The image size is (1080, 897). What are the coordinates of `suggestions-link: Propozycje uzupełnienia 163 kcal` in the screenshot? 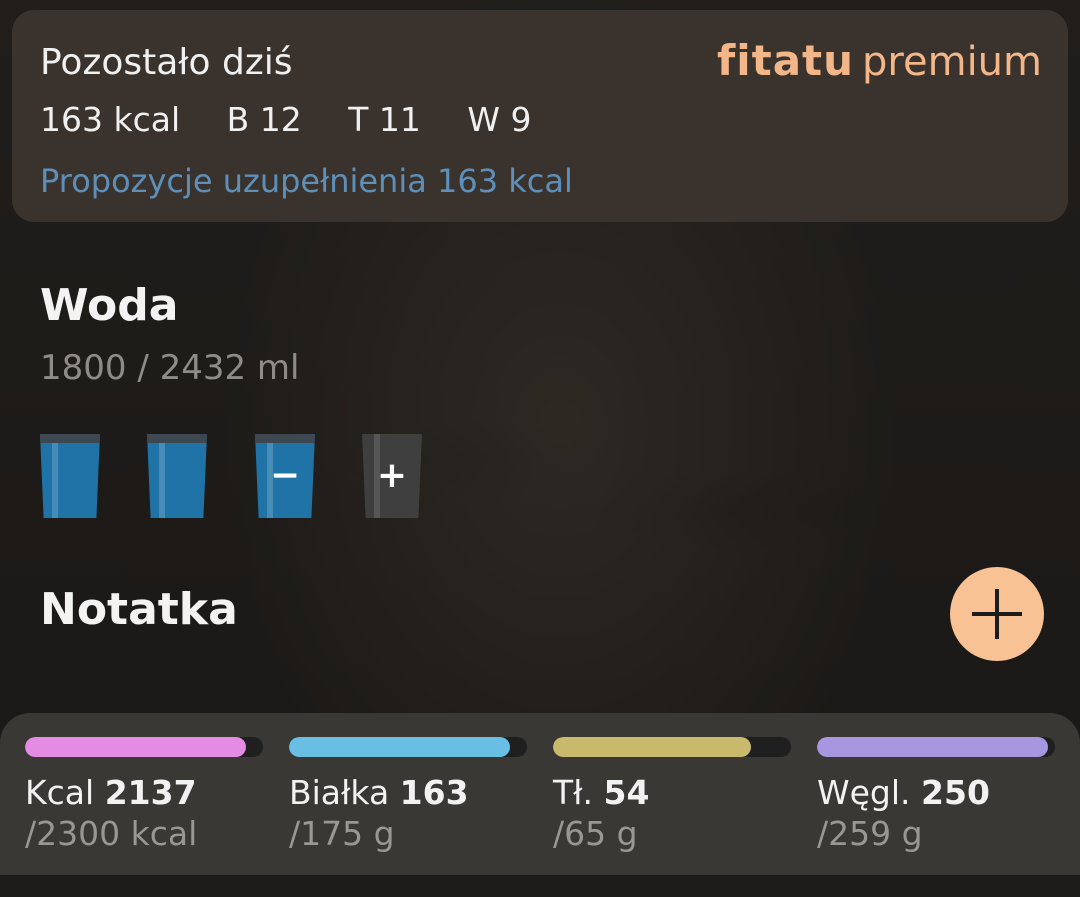 It's located at (306, 181).